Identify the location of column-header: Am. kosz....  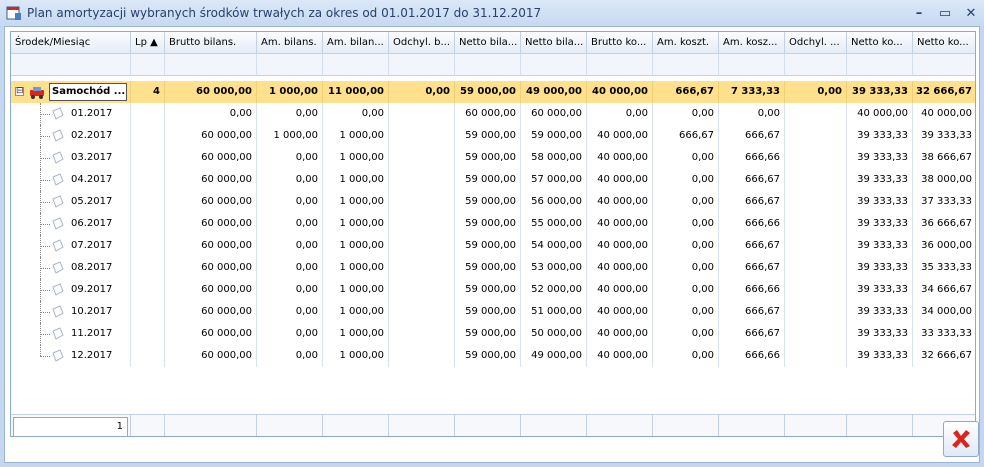
(752, 43).